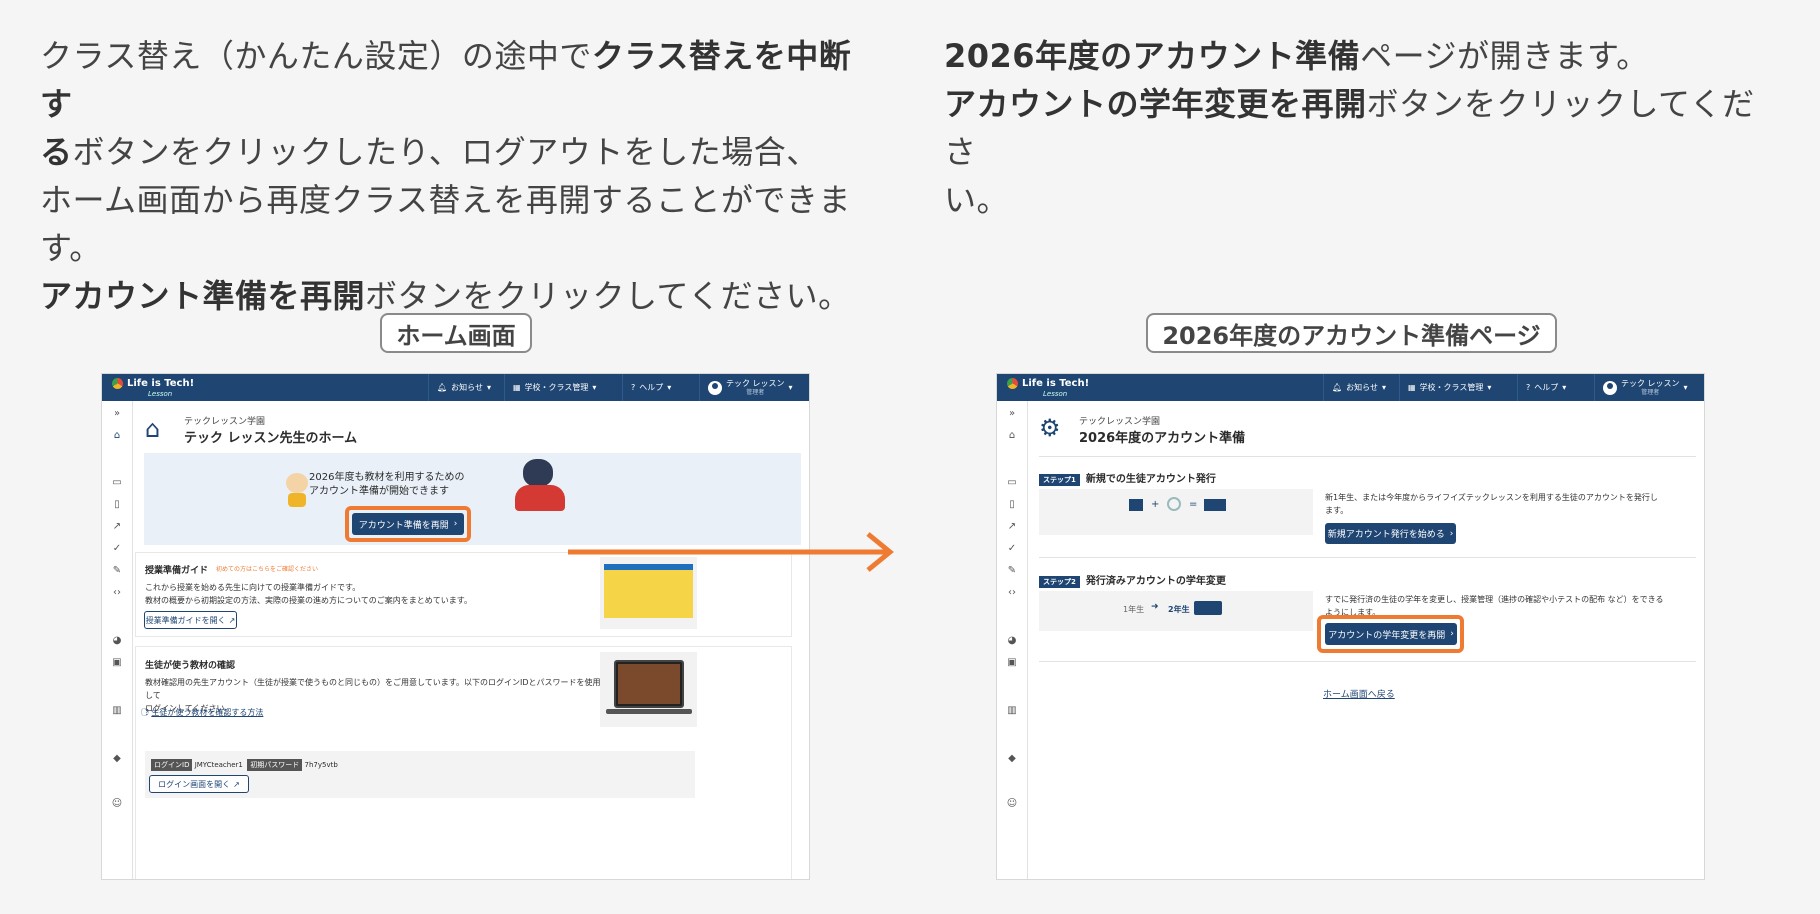 The width and height of the screenshot is (1820, 914). What do you see at coordinates (177, 571) in the screenshot?
I see `guide-title: 授業準備ガイド` at bounding box center [177, 571].